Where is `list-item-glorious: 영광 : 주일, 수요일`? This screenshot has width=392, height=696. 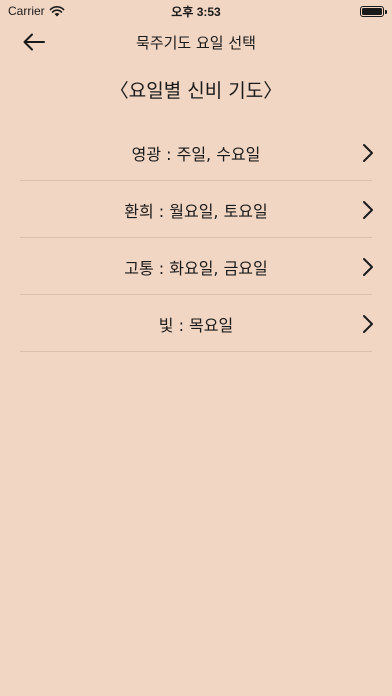 list-item-glorious: 영광 : 주일, 수요일 is located at coordinates (196, 152).